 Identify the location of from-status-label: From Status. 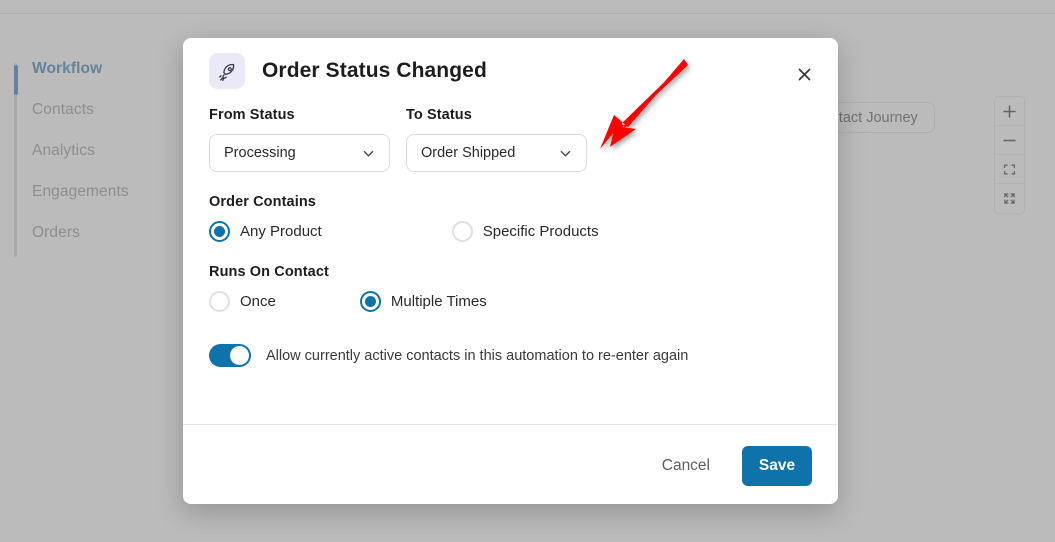
(252, 115).